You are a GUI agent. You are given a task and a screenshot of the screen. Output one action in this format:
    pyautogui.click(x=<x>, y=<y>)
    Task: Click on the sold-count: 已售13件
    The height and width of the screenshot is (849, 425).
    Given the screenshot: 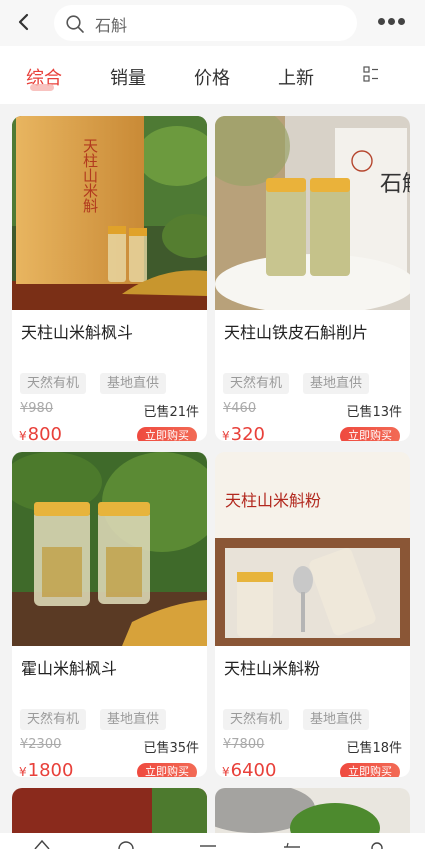 What is the action you would take?
    pyautogui.click(x=374, y=412)
    